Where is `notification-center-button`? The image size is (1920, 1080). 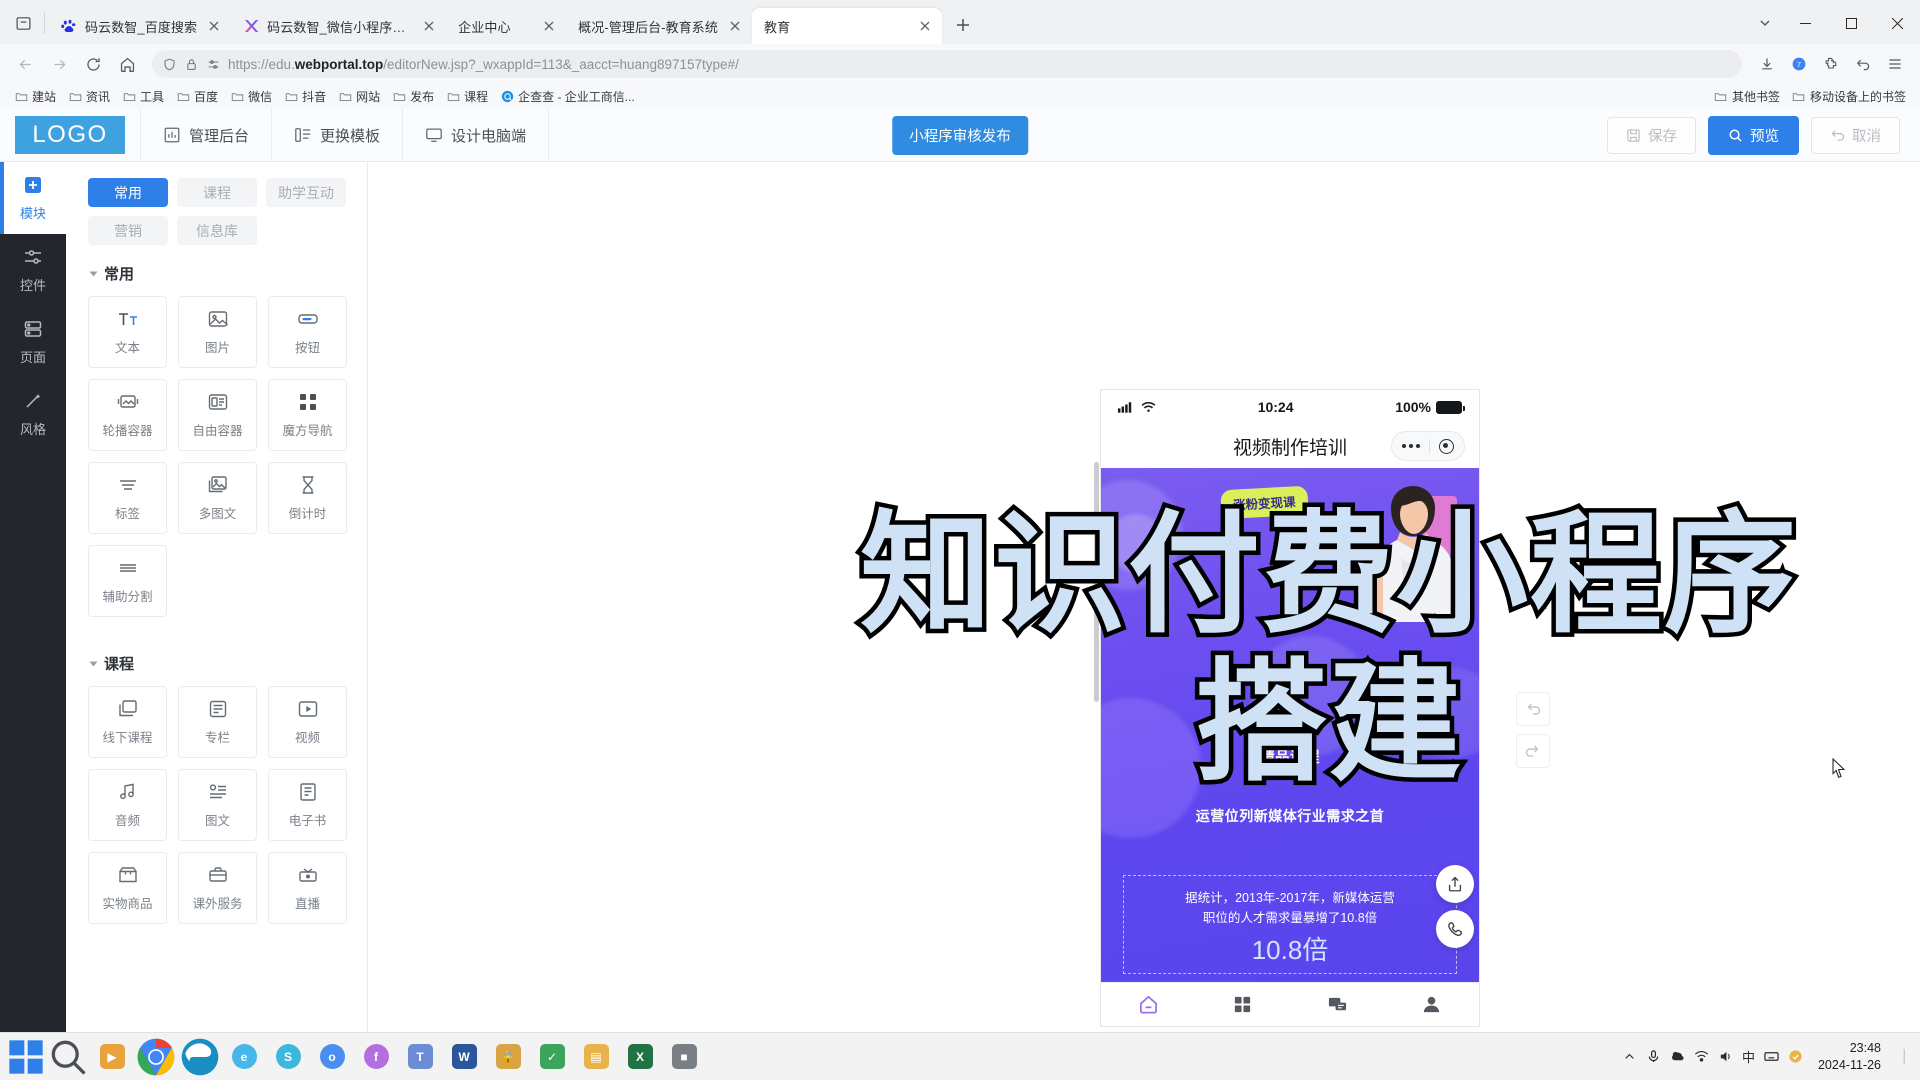 notification-center-button is located at coordinates (1905, 1057).